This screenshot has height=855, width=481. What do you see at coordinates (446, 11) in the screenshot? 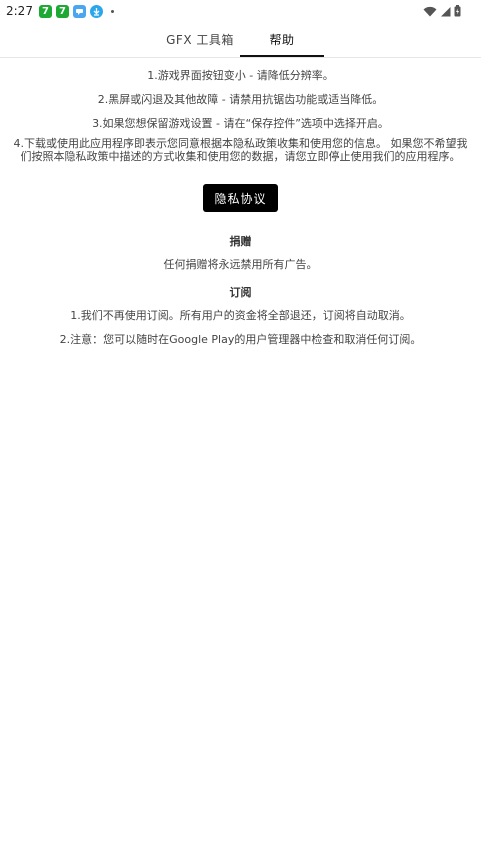
I see `cell-signal-icon` at bounding box center [446, 11].